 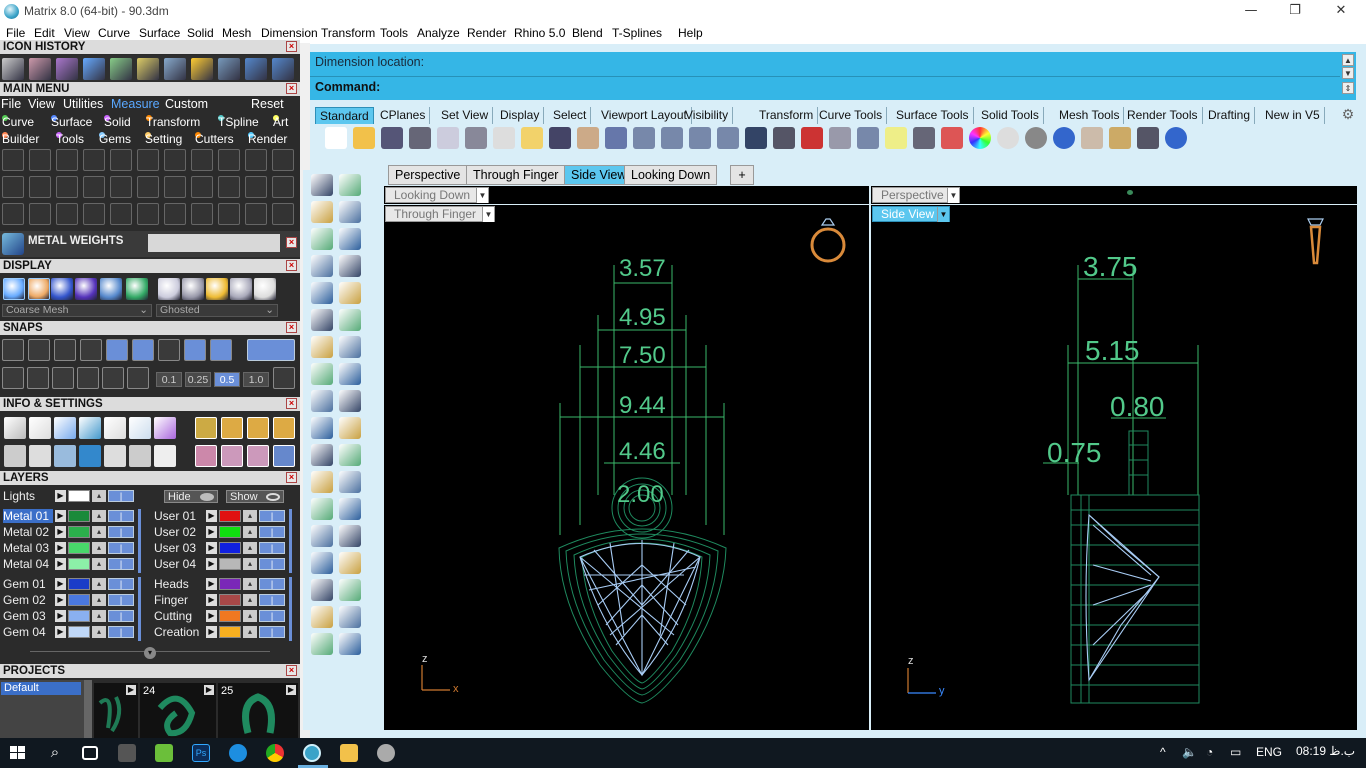 I want to click on viewport-title-side-view: Side View ▼, so click(x=911, y=214).